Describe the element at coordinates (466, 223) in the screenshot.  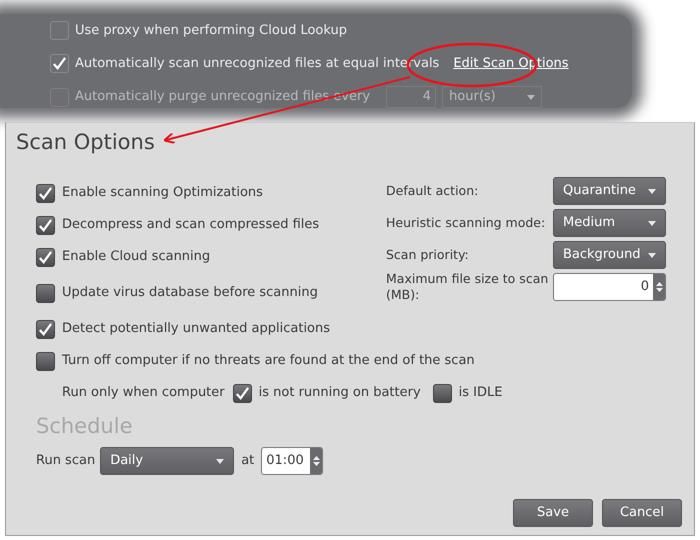
I see `setting-label: Heuristic scanning mode:` at that location.